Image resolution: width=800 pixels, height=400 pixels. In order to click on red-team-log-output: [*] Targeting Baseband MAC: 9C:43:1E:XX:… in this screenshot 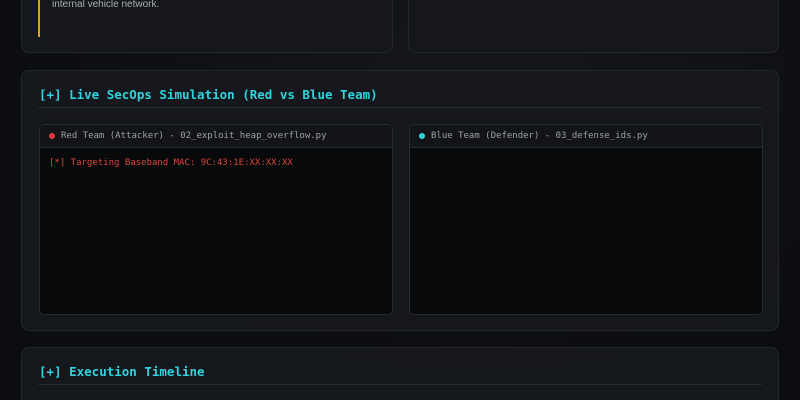, I will do `click(216, 163)`.